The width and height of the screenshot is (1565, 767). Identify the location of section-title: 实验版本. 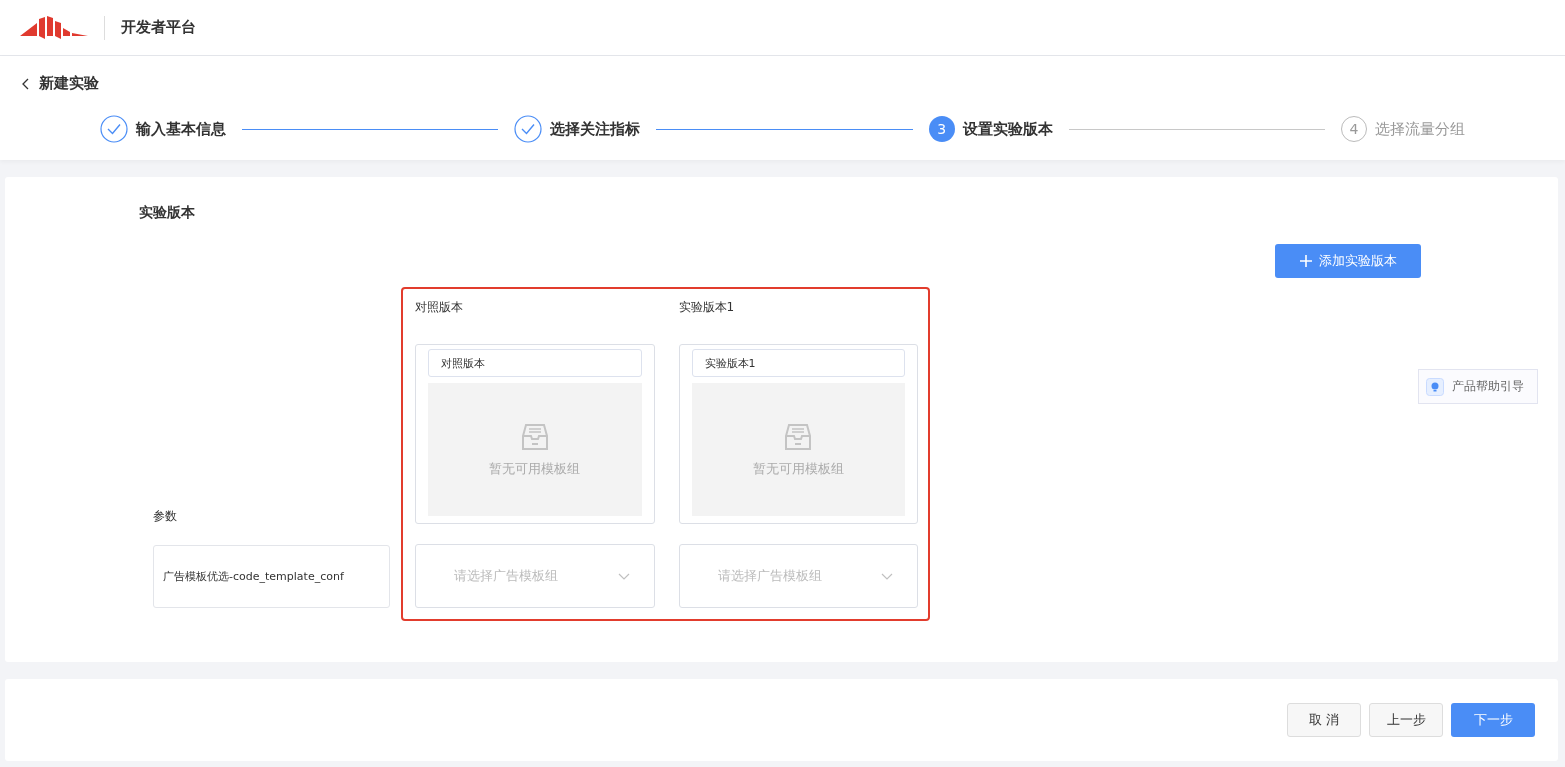
(167, 213).